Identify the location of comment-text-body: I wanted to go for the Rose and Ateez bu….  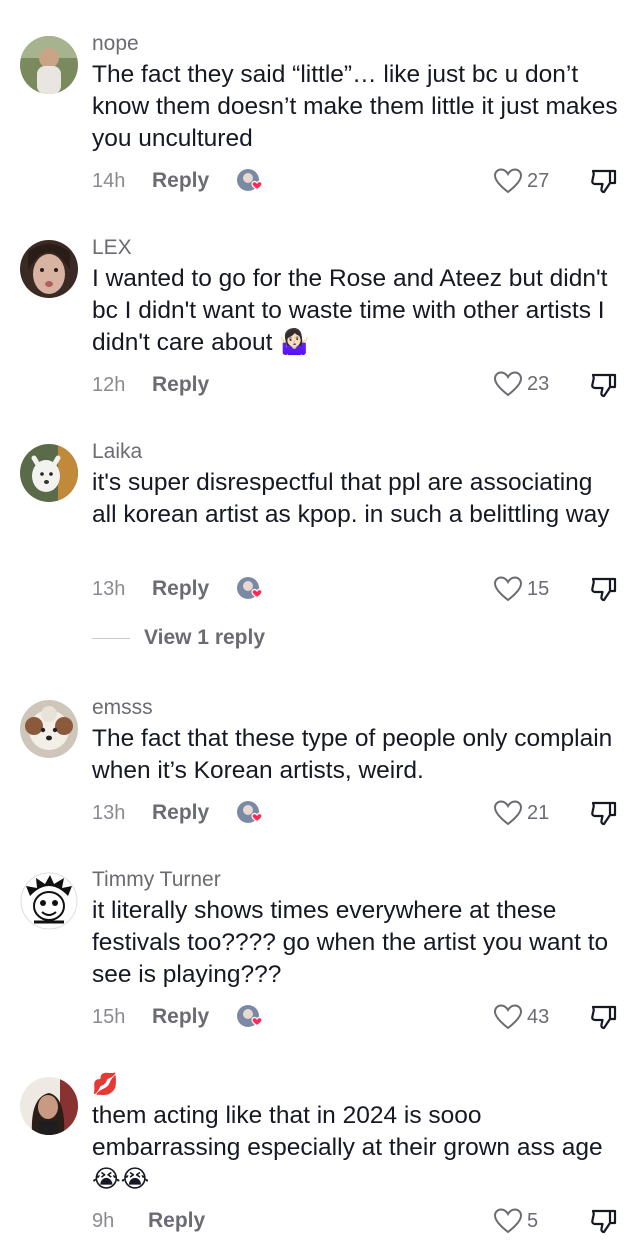
(350, 310).